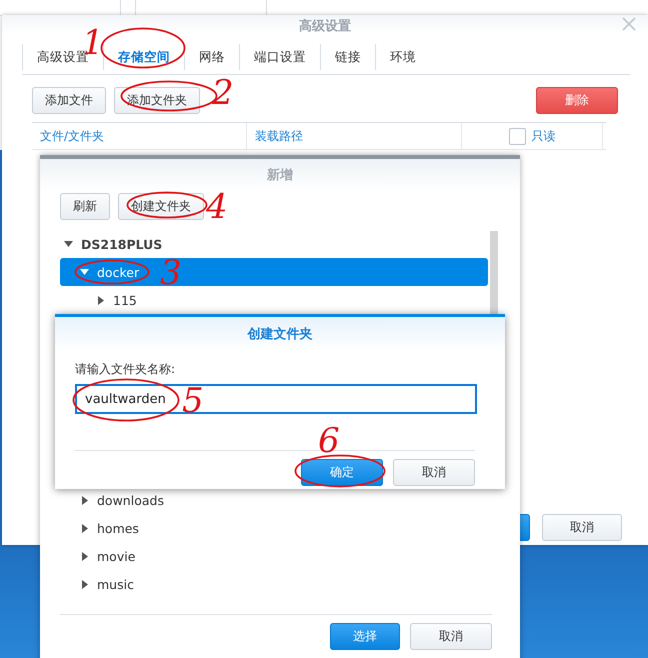 Image resolution: width=648 pixels, height=658 pixels. I want to click on checkbox-label: 只读, so click(544, 136).